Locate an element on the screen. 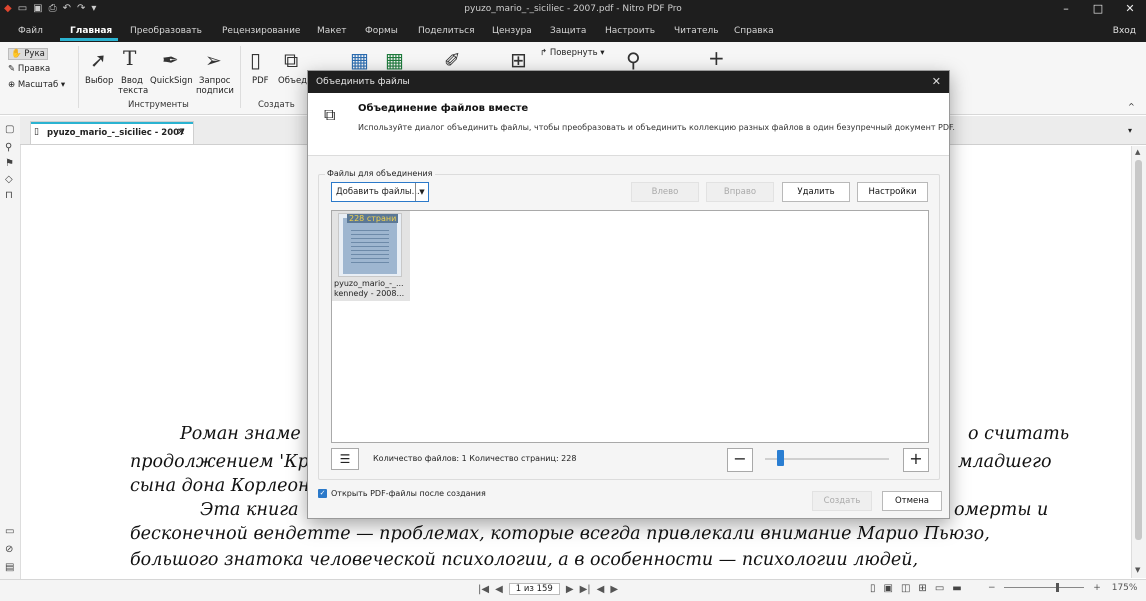 This screenshot has height=601, width=1146. combine-label: Объед is located at coordinates (292, 81).